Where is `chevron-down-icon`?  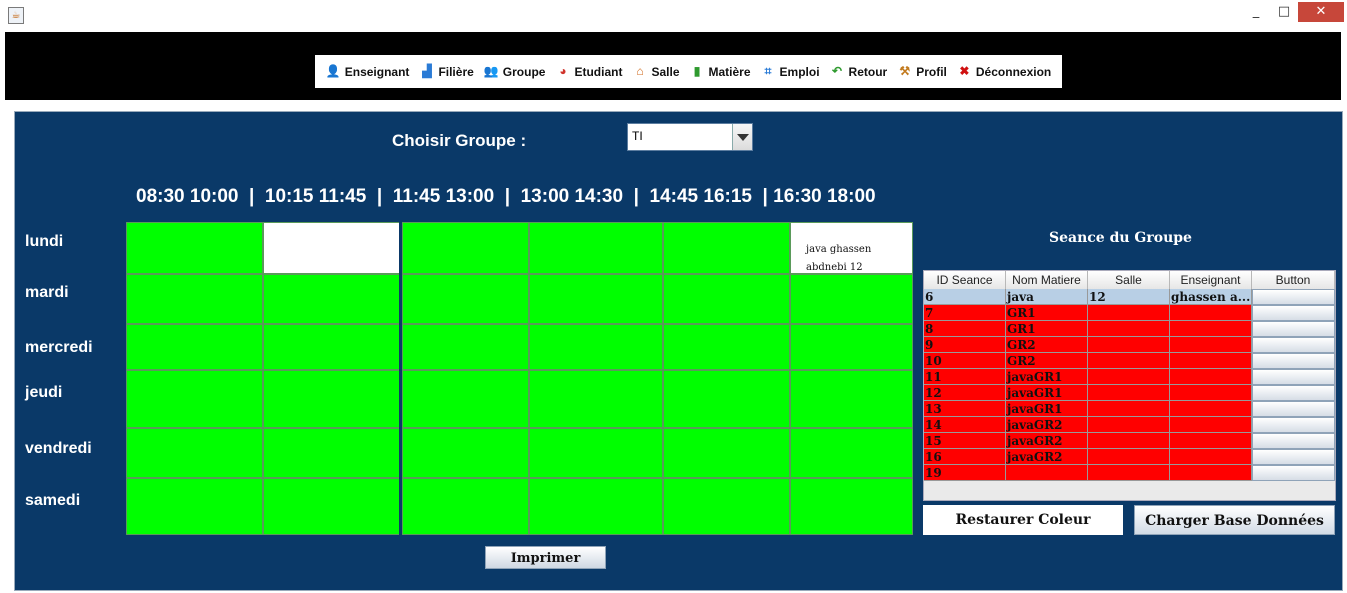
chevron-down-icon is located at coordinates (742, 137).